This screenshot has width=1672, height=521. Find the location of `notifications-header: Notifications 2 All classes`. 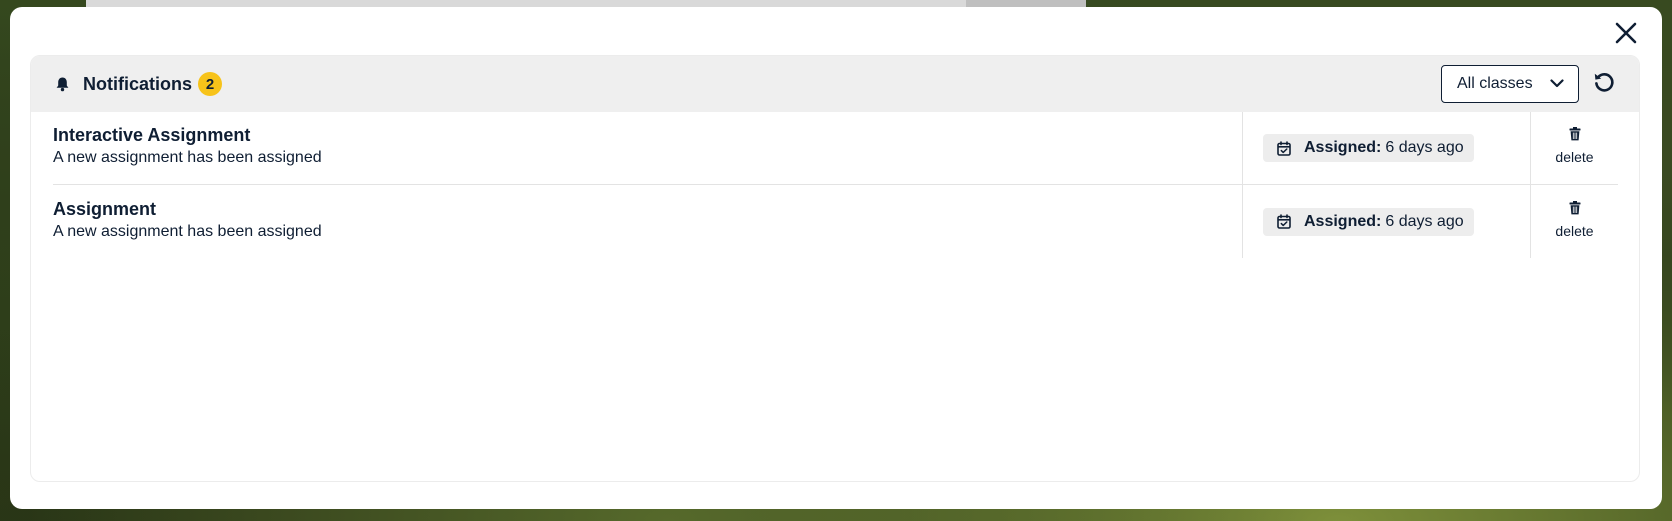

notifications-header: Notifications 2 All classes is located at coordinates (835, 84).